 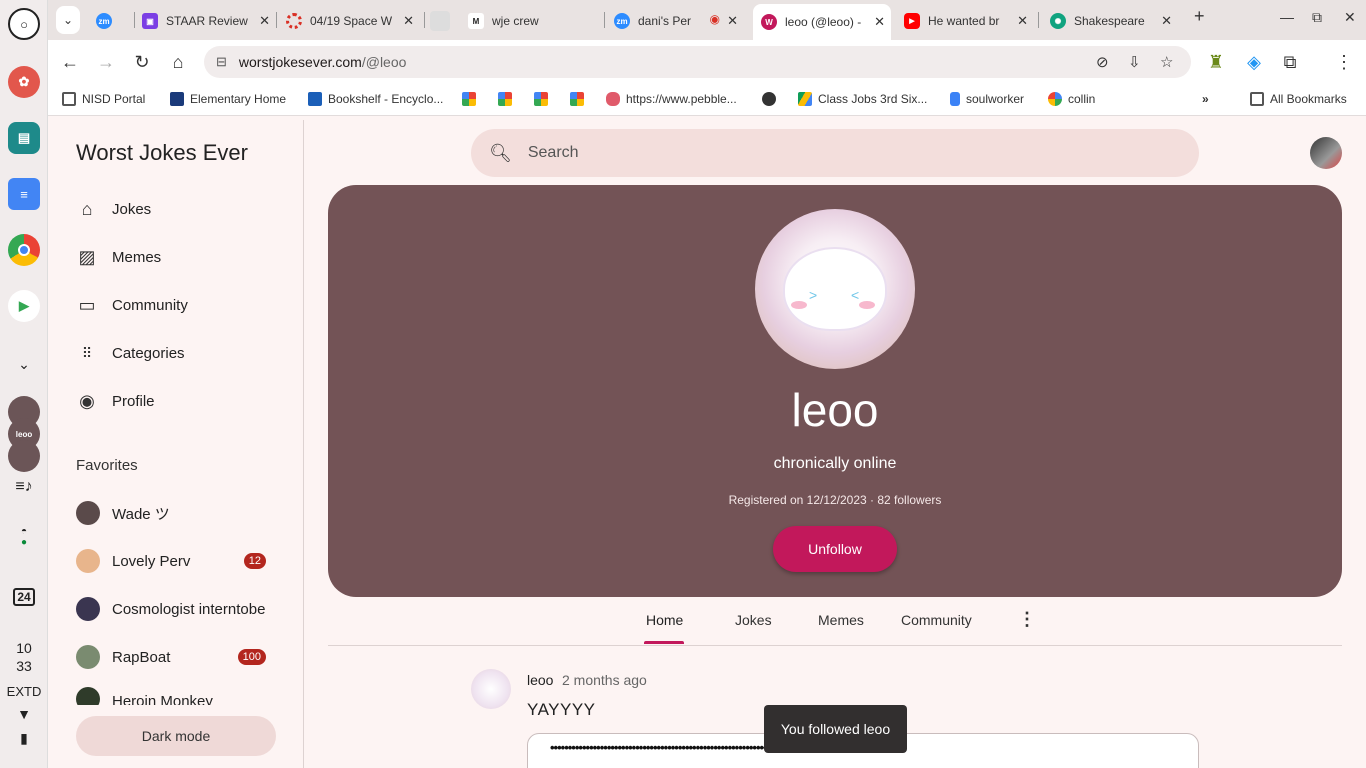 I want to click on eye-off-icon: ⊘, so click(x=1102, y=62).